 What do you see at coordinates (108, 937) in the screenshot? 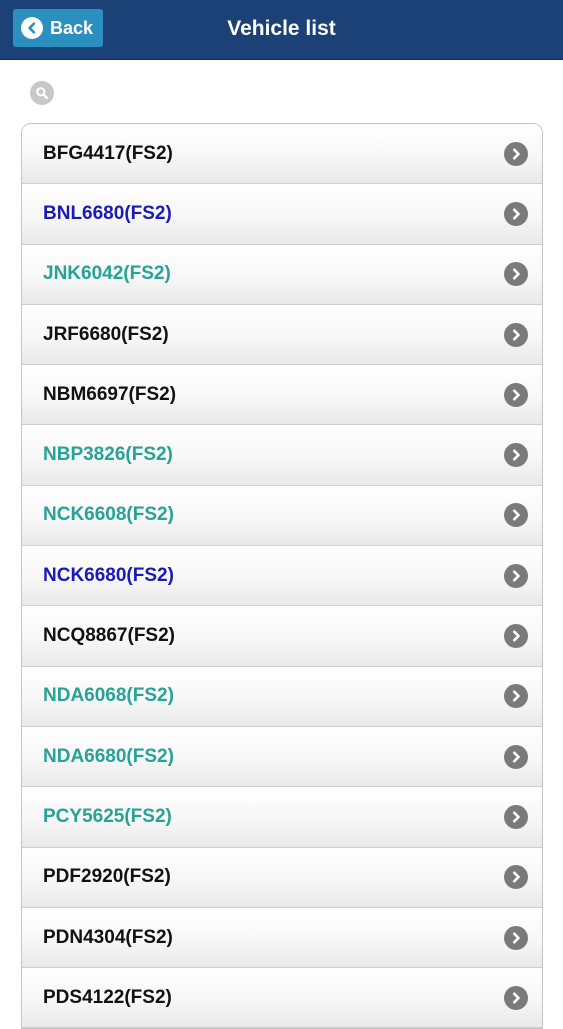
I see `vehicle-label: PDN4304(FS2)` at bounding box center [108, 937].